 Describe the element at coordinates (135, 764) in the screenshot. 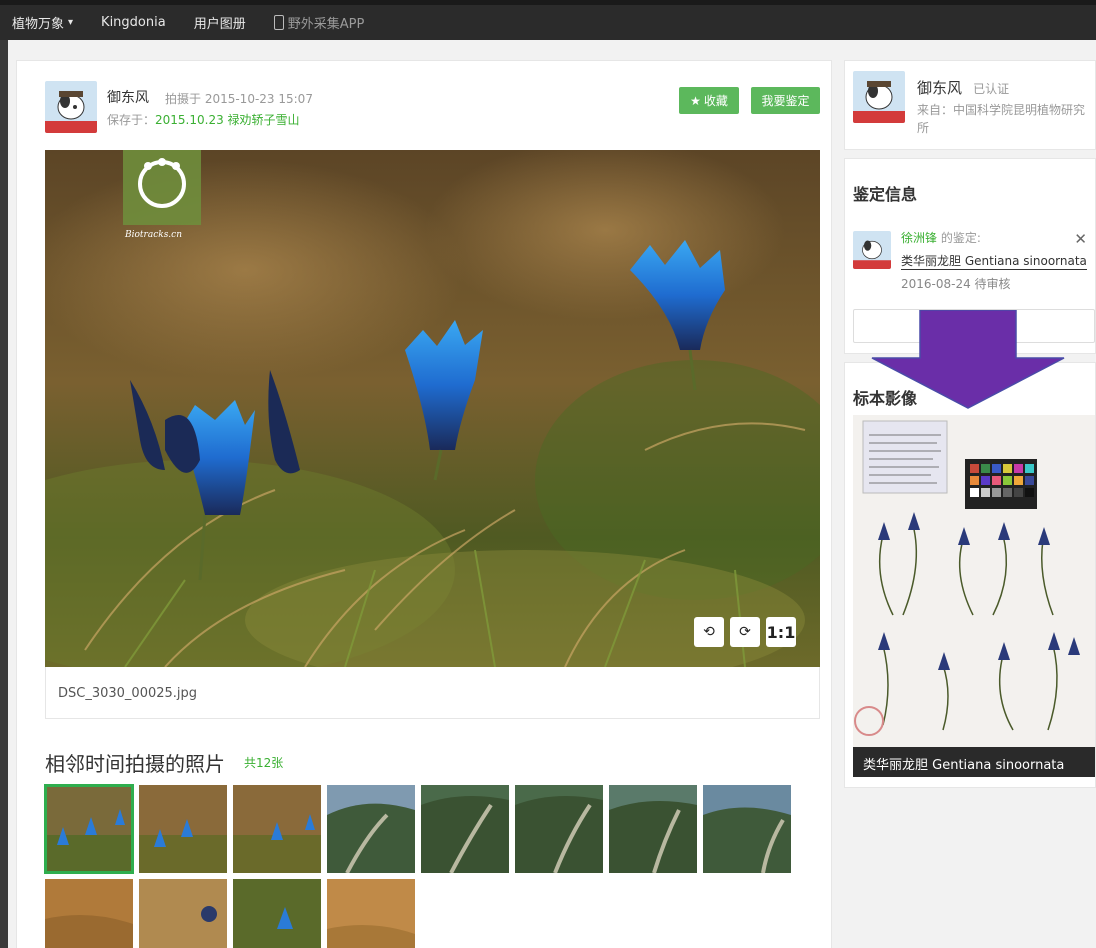

I see `nearby-photos-title: 相邻时间拍摄的照片` at that location.